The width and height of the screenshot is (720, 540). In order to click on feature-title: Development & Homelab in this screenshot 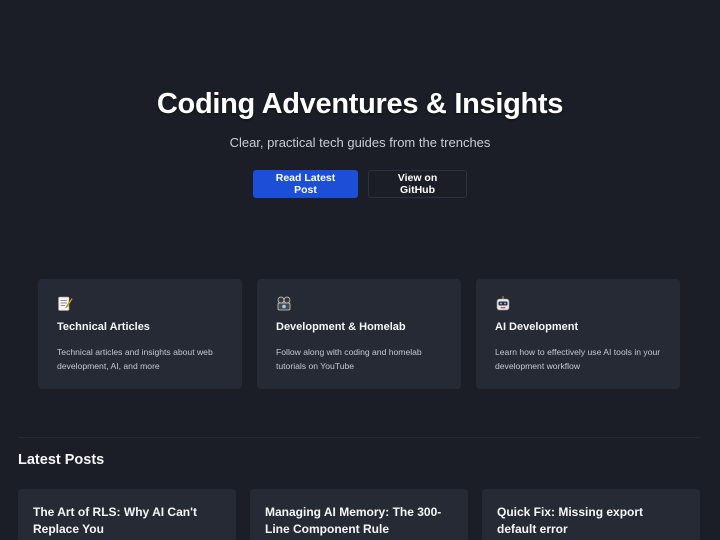, I will do `click(341, 327)`.